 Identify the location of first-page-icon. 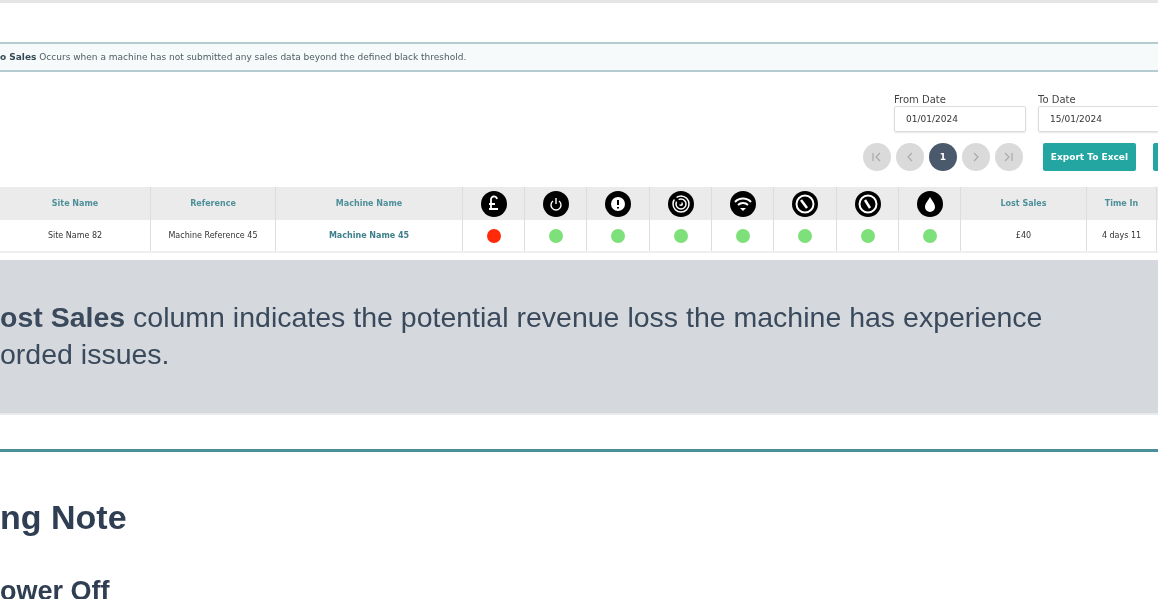
(876, 157).